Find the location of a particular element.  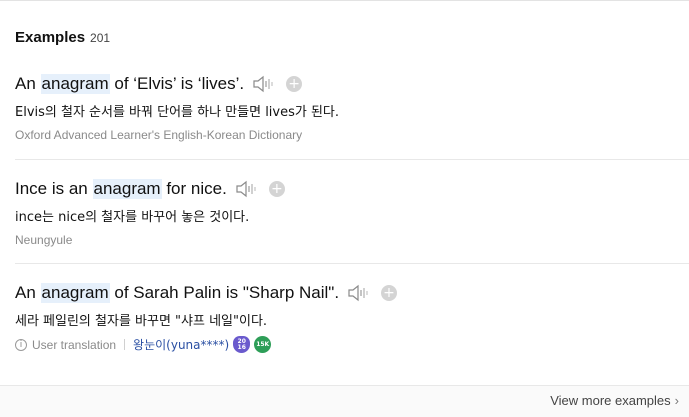

examples-header: Examples 201 is located at coordinates (62, 37).